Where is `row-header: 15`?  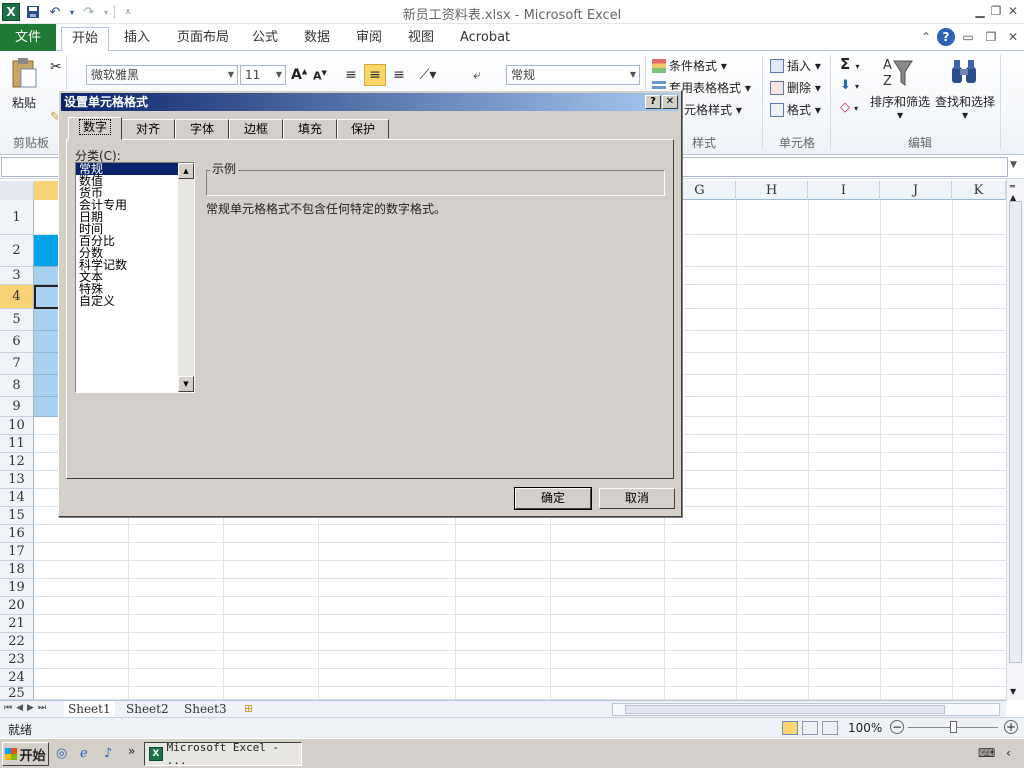 row-header: 15 is located at coordinates (17, 516).